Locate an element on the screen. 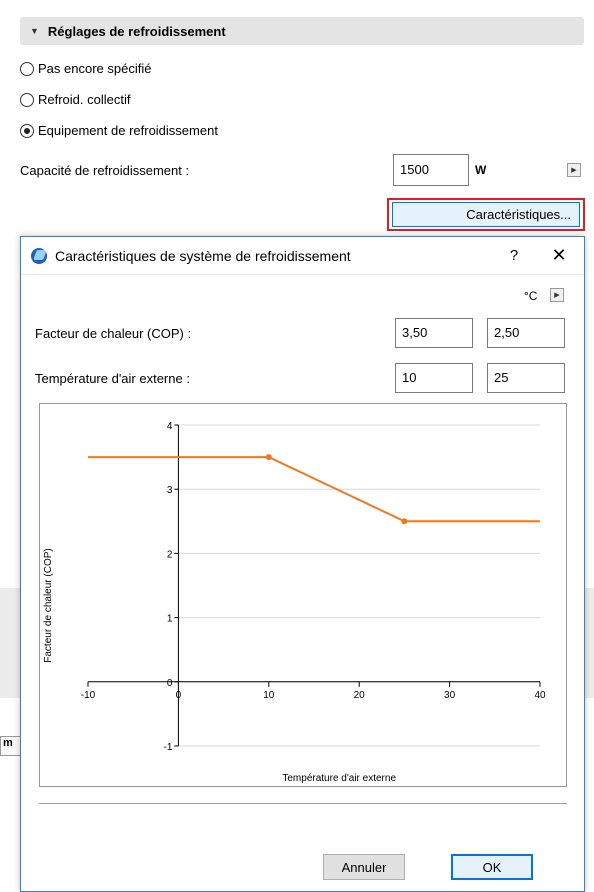 This screenshot has height=892, width=594. temperature-unit-label: °C is located at coordinates (531, 296).